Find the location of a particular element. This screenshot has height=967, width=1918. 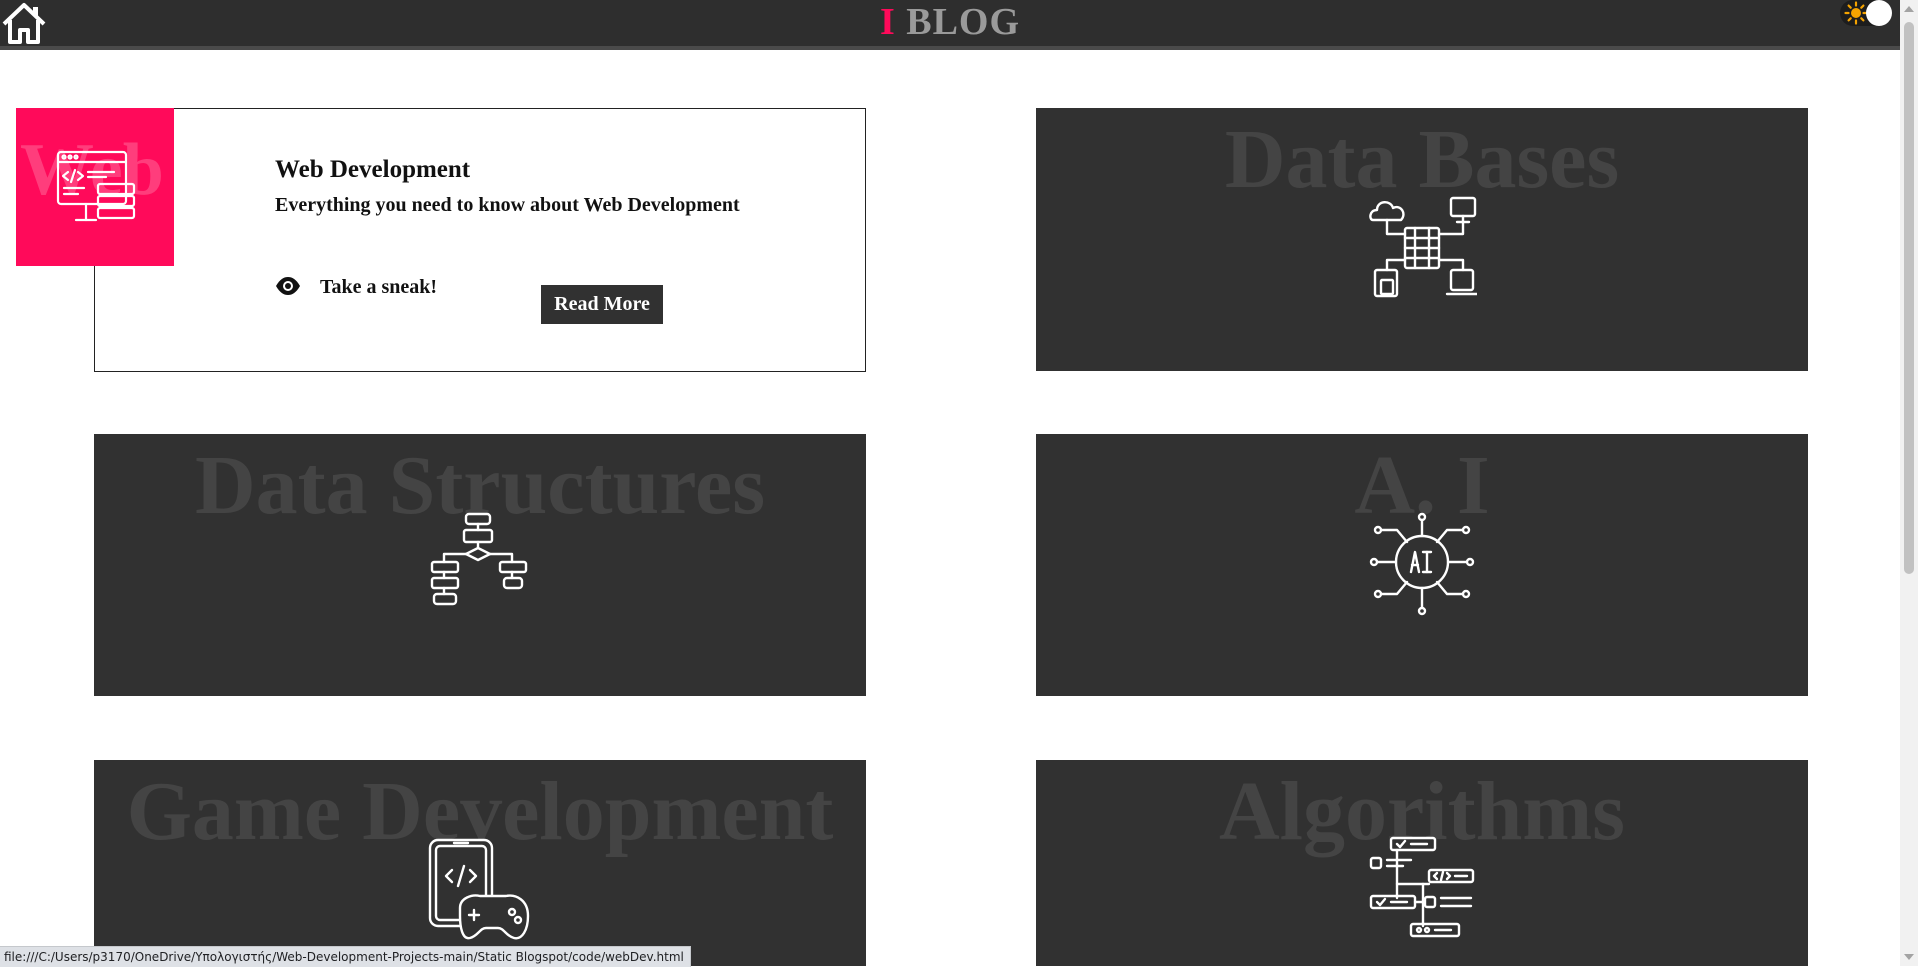

site-brand: I BLOG is located at coordinates (950, 22).